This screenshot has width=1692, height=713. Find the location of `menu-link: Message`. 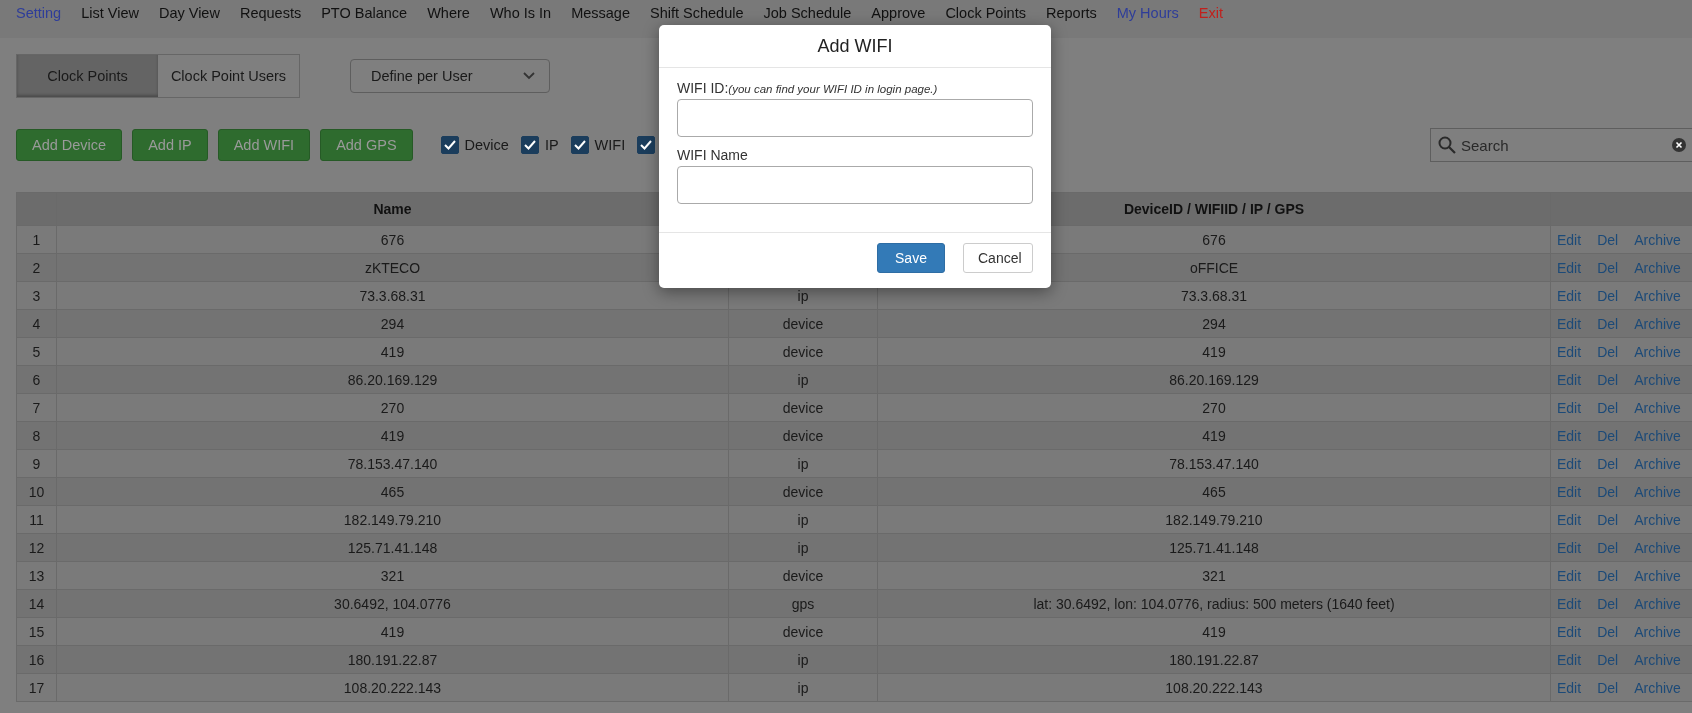

menu-link: Message is located at coordinates (600, 13).